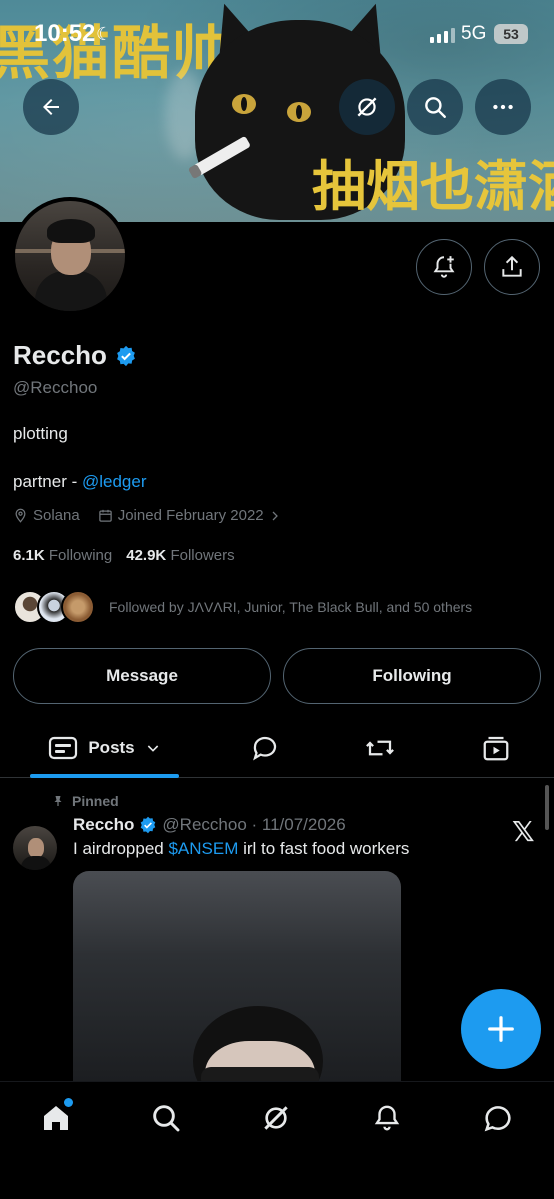 The image size is (554, 1199). What do you see at coordinates (80, 555) in the screenshot?
I see `following-label: Following` at bounding box center [80, 555].